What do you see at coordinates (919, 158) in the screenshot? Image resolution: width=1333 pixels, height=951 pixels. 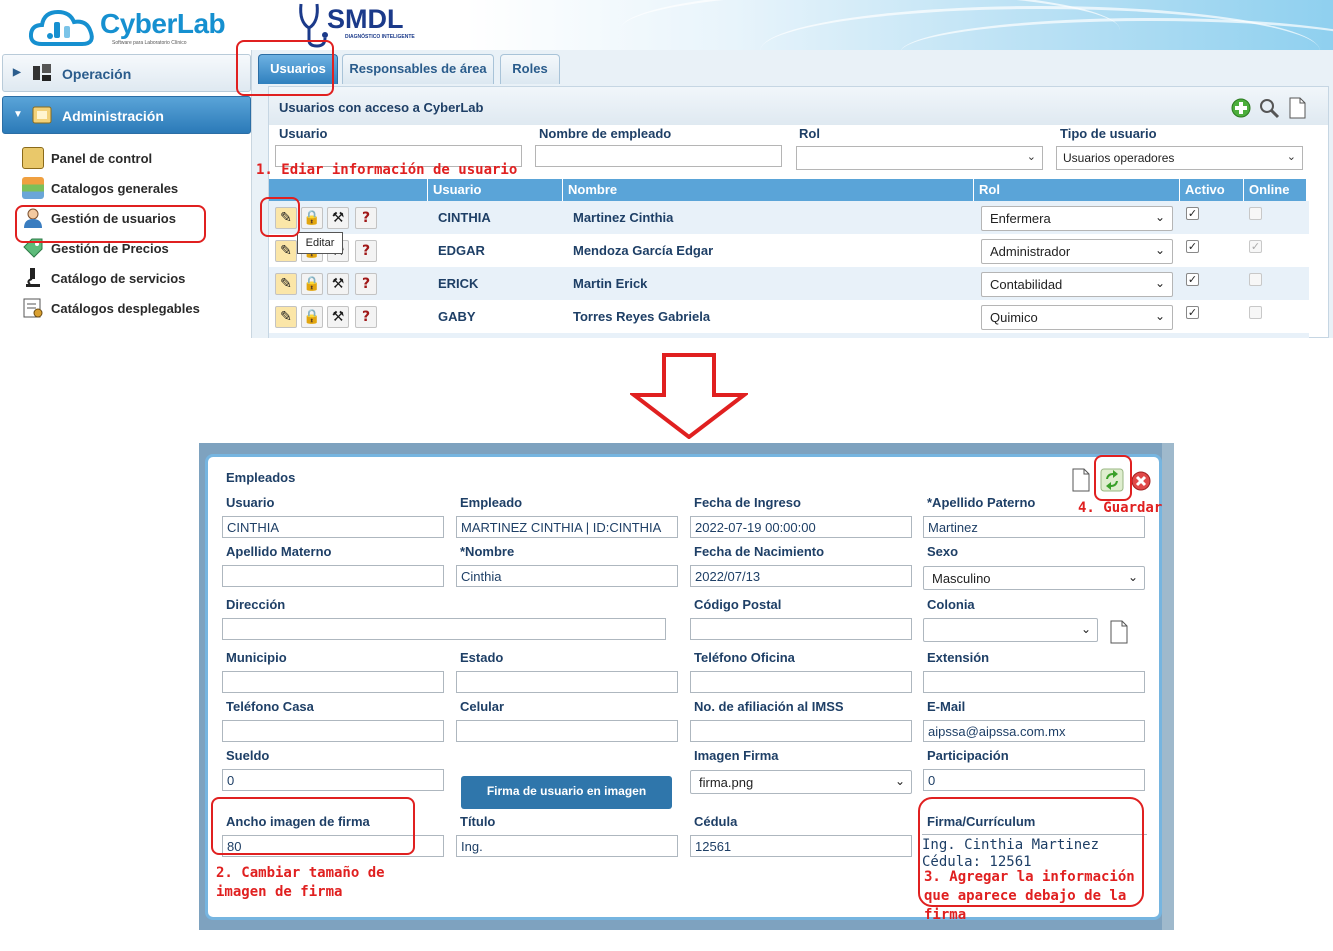 I see `filter-rol-select: ⌄` at bounding box center [919, 158].